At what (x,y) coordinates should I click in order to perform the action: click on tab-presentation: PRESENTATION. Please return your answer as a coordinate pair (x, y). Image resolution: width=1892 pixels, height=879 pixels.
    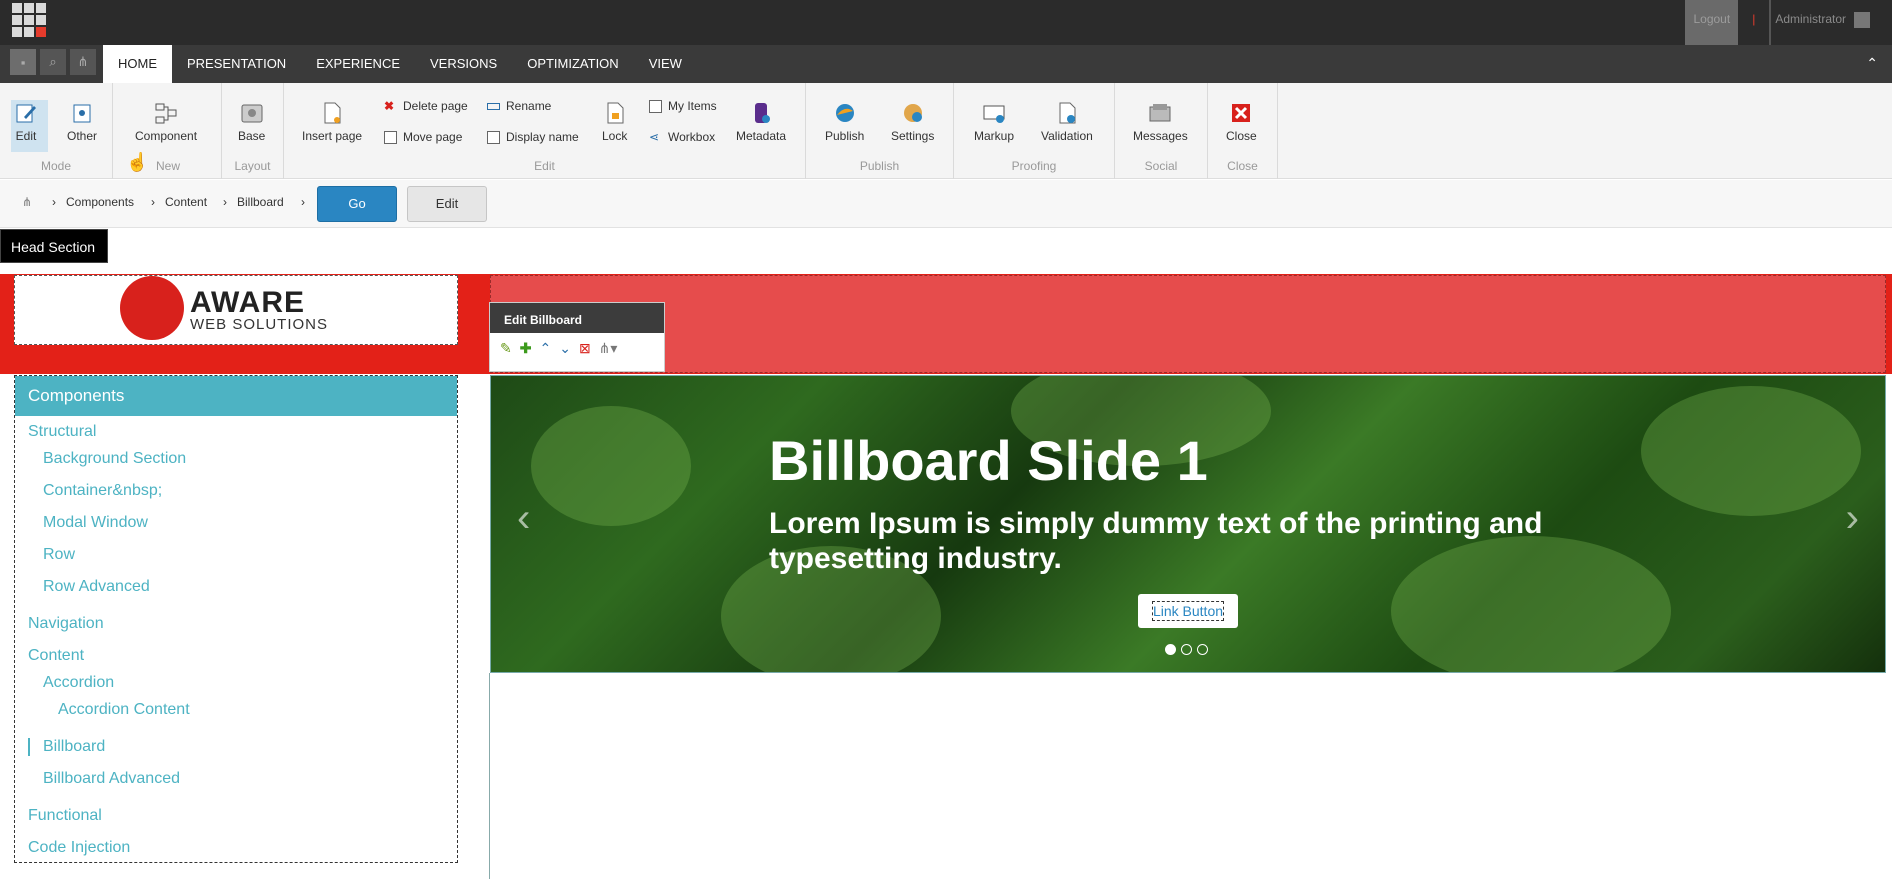
    Looking at the image, I should click on (236, 64).